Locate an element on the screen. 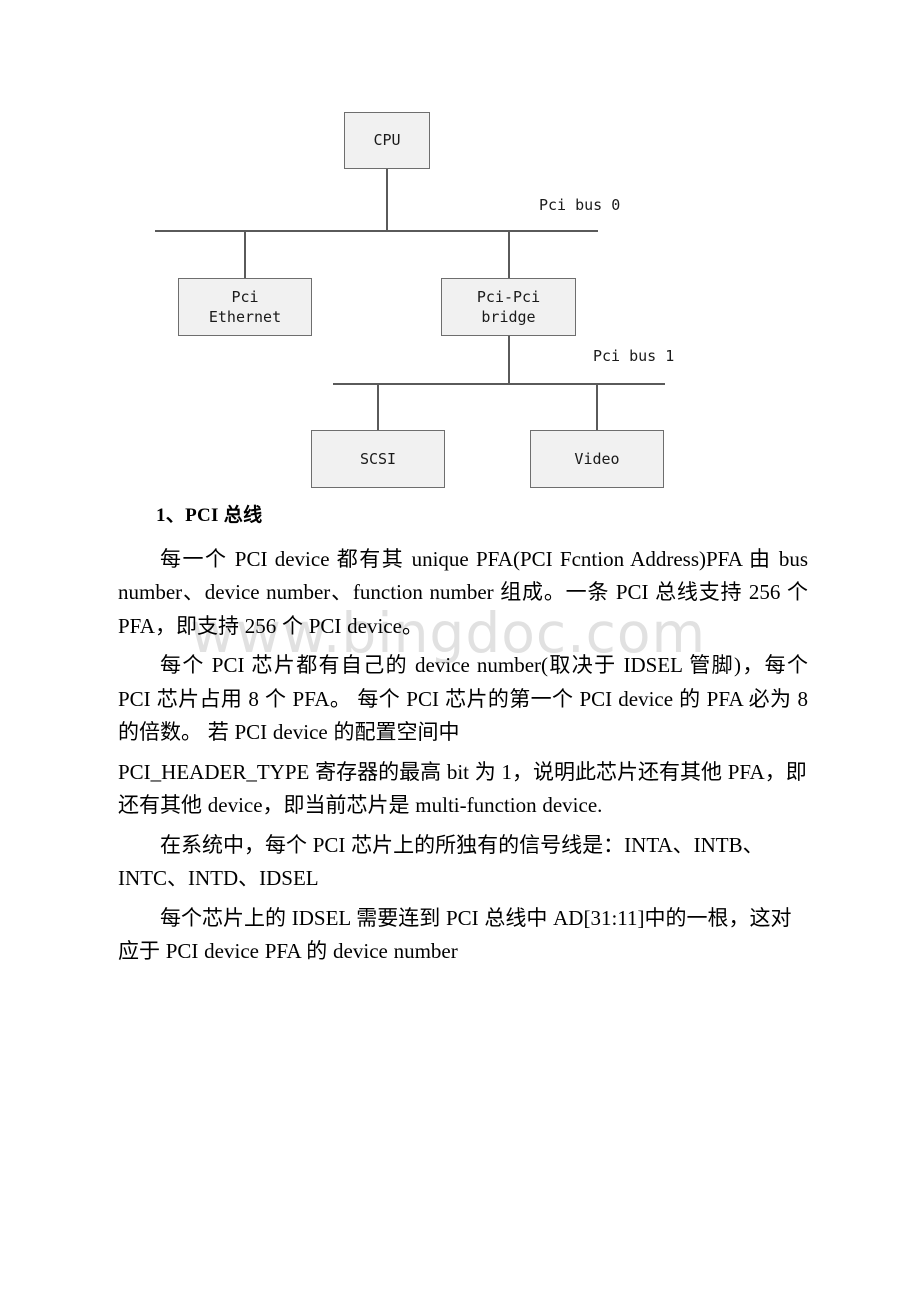 This screenshot has width=920, height=1302. wire-cpu-to-bus0 is located at coordinates (387, 200).